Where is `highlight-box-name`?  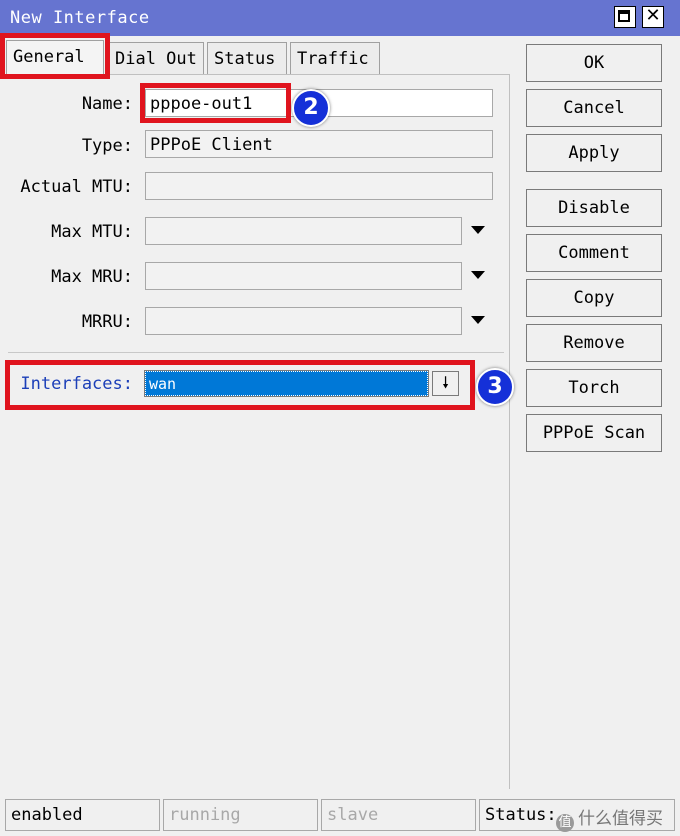 highlight-box-name is located at coordinates (215, 103).